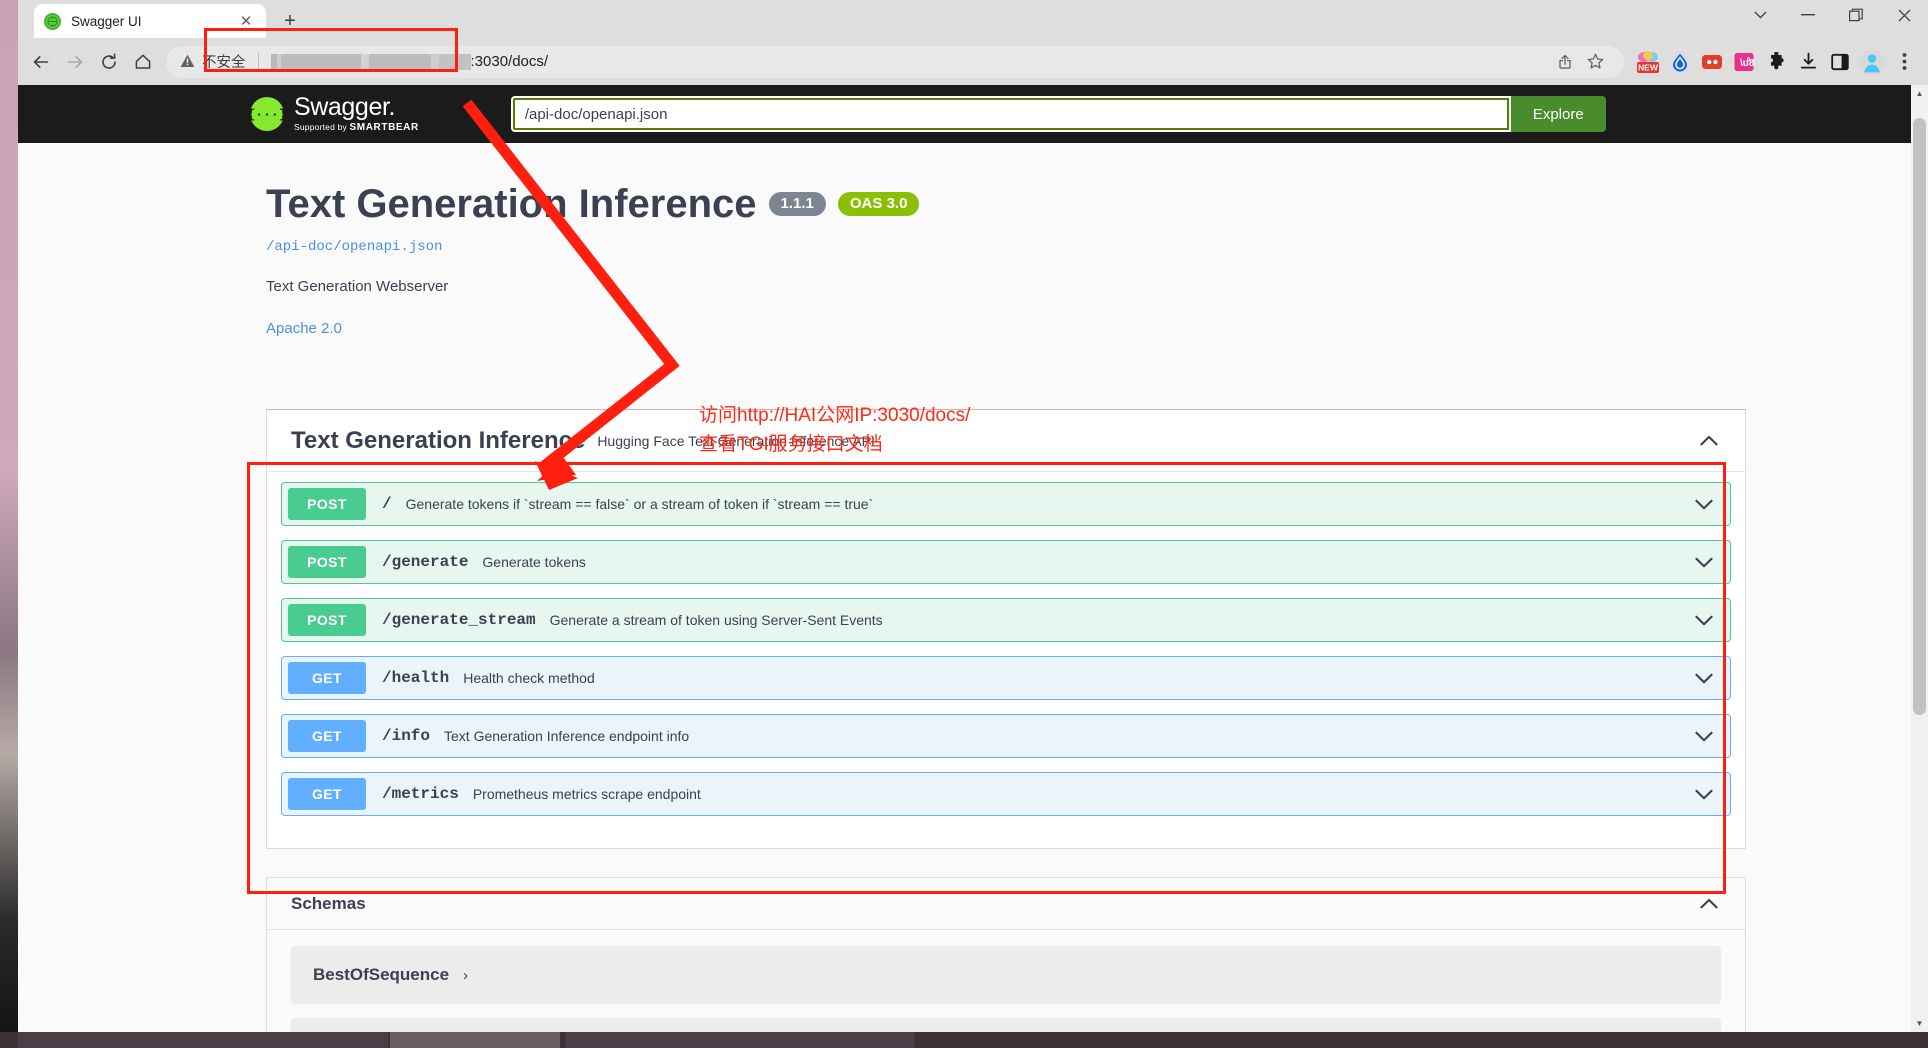 The width and height of the screenshot is (1928, 1048). Describe the element at coordinates (1808, 15) in the screenshot. I see `minimize-button` at that location.